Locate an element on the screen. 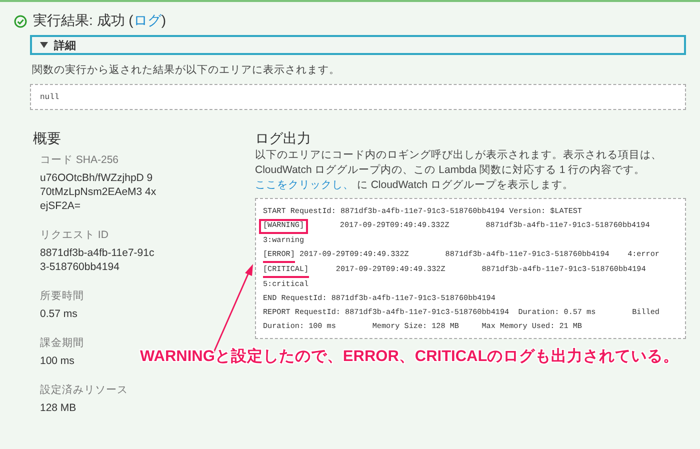 The width and height of the screenshot is (700, 449). field-value: 8871df3b-a4fb-11e7-91c3-518760bb4194 is located at coordinates (98, 260).